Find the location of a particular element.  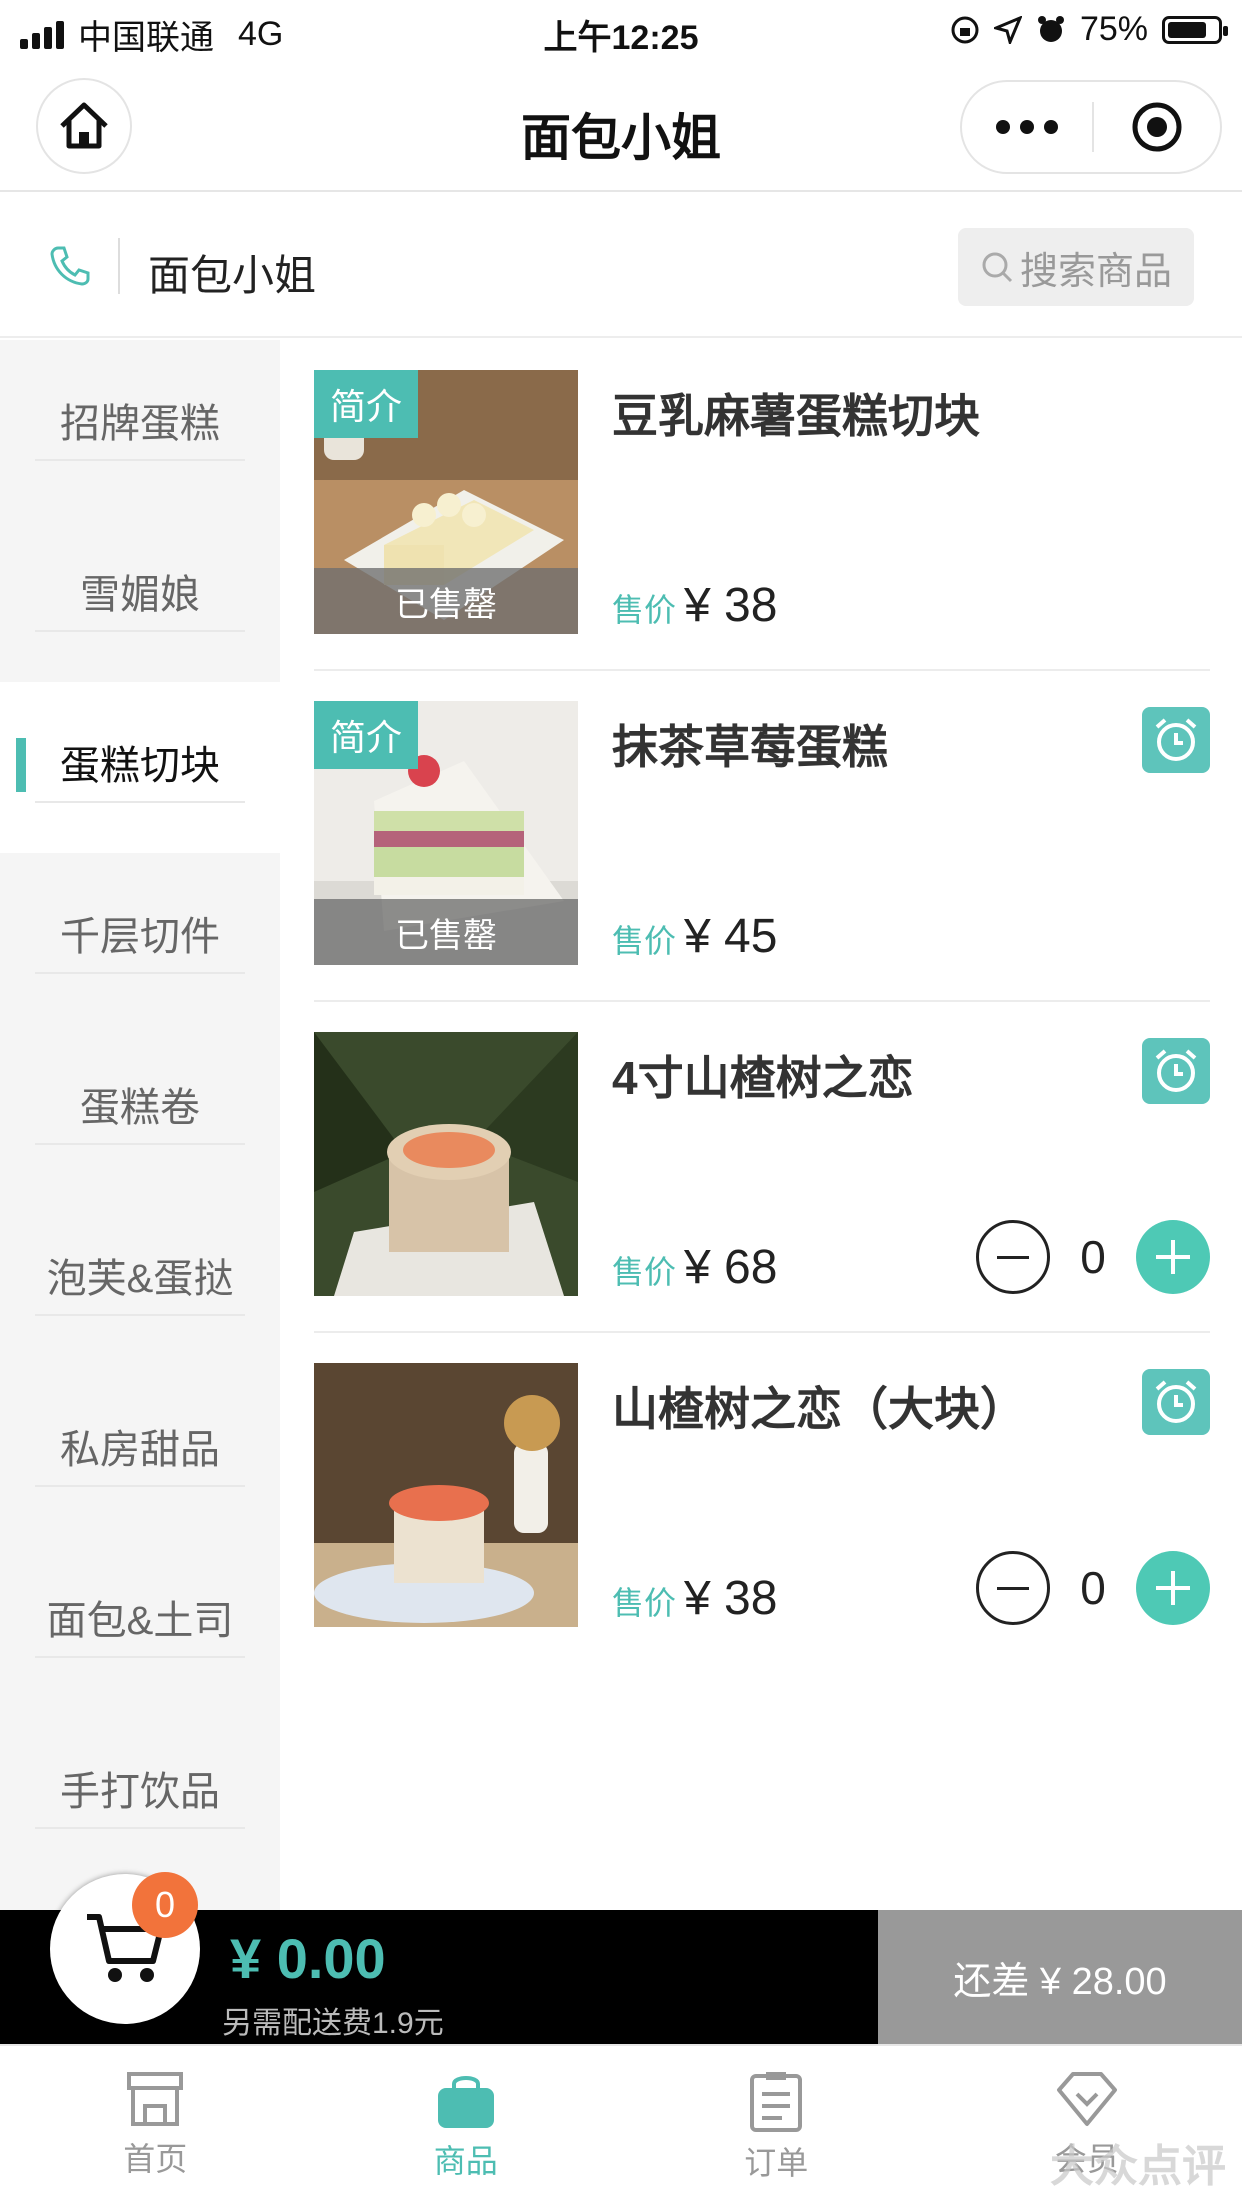

category-item: 雪媚娘 is located at coordinates (140, 596).